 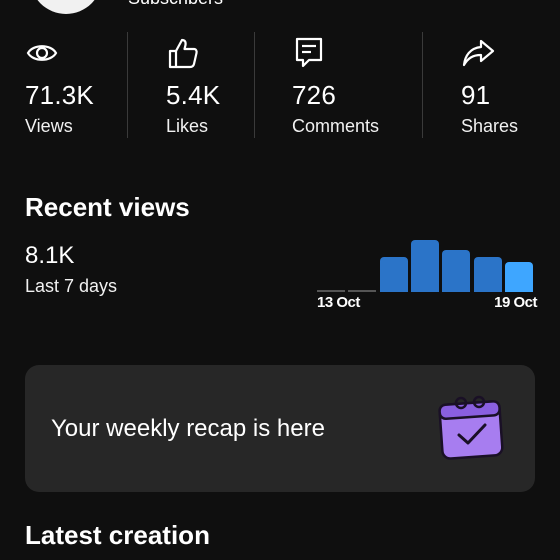 I want to click on comments-label: Comments, so click(x=336, y=126).